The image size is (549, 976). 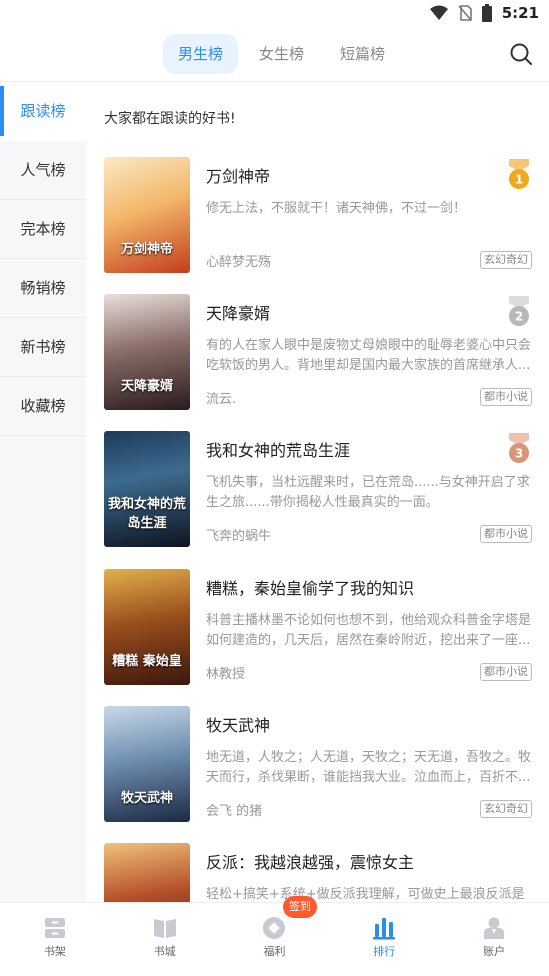 I want to click on book-author: 会飞 的猪, so click(x=234, y=811).